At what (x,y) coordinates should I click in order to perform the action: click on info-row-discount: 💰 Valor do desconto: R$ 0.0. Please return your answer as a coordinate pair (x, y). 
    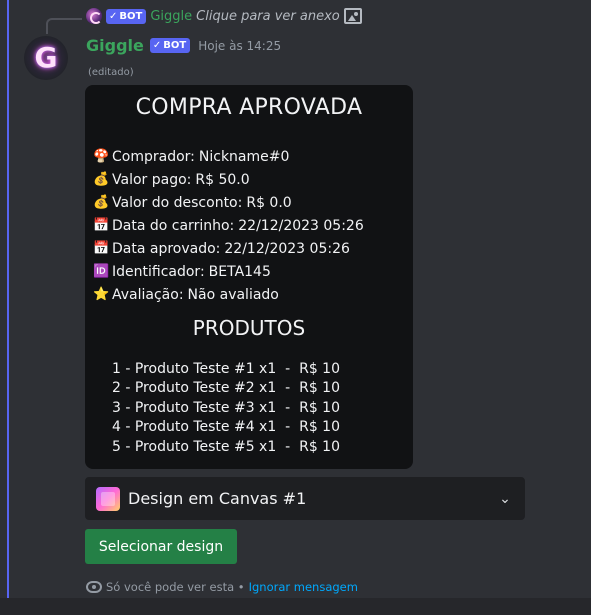
    Looking at the image, I should click on (228, 202).